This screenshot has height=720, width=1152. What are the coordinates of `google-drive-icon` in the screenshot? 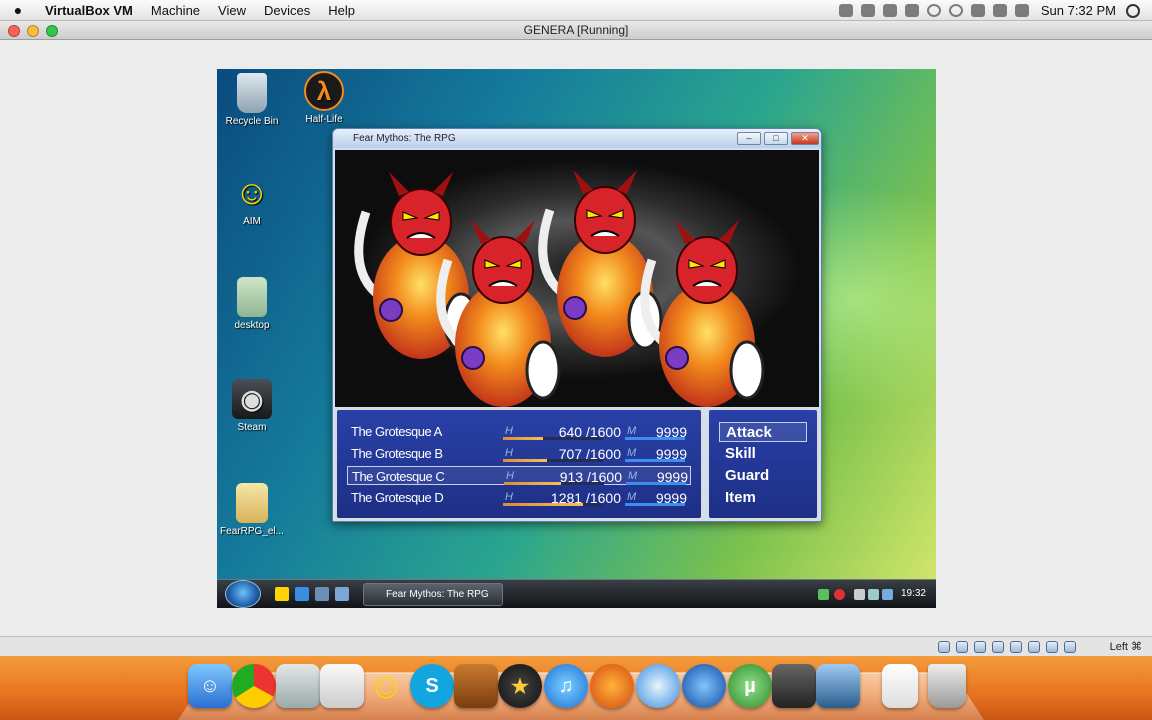 It's located at (889, 10).